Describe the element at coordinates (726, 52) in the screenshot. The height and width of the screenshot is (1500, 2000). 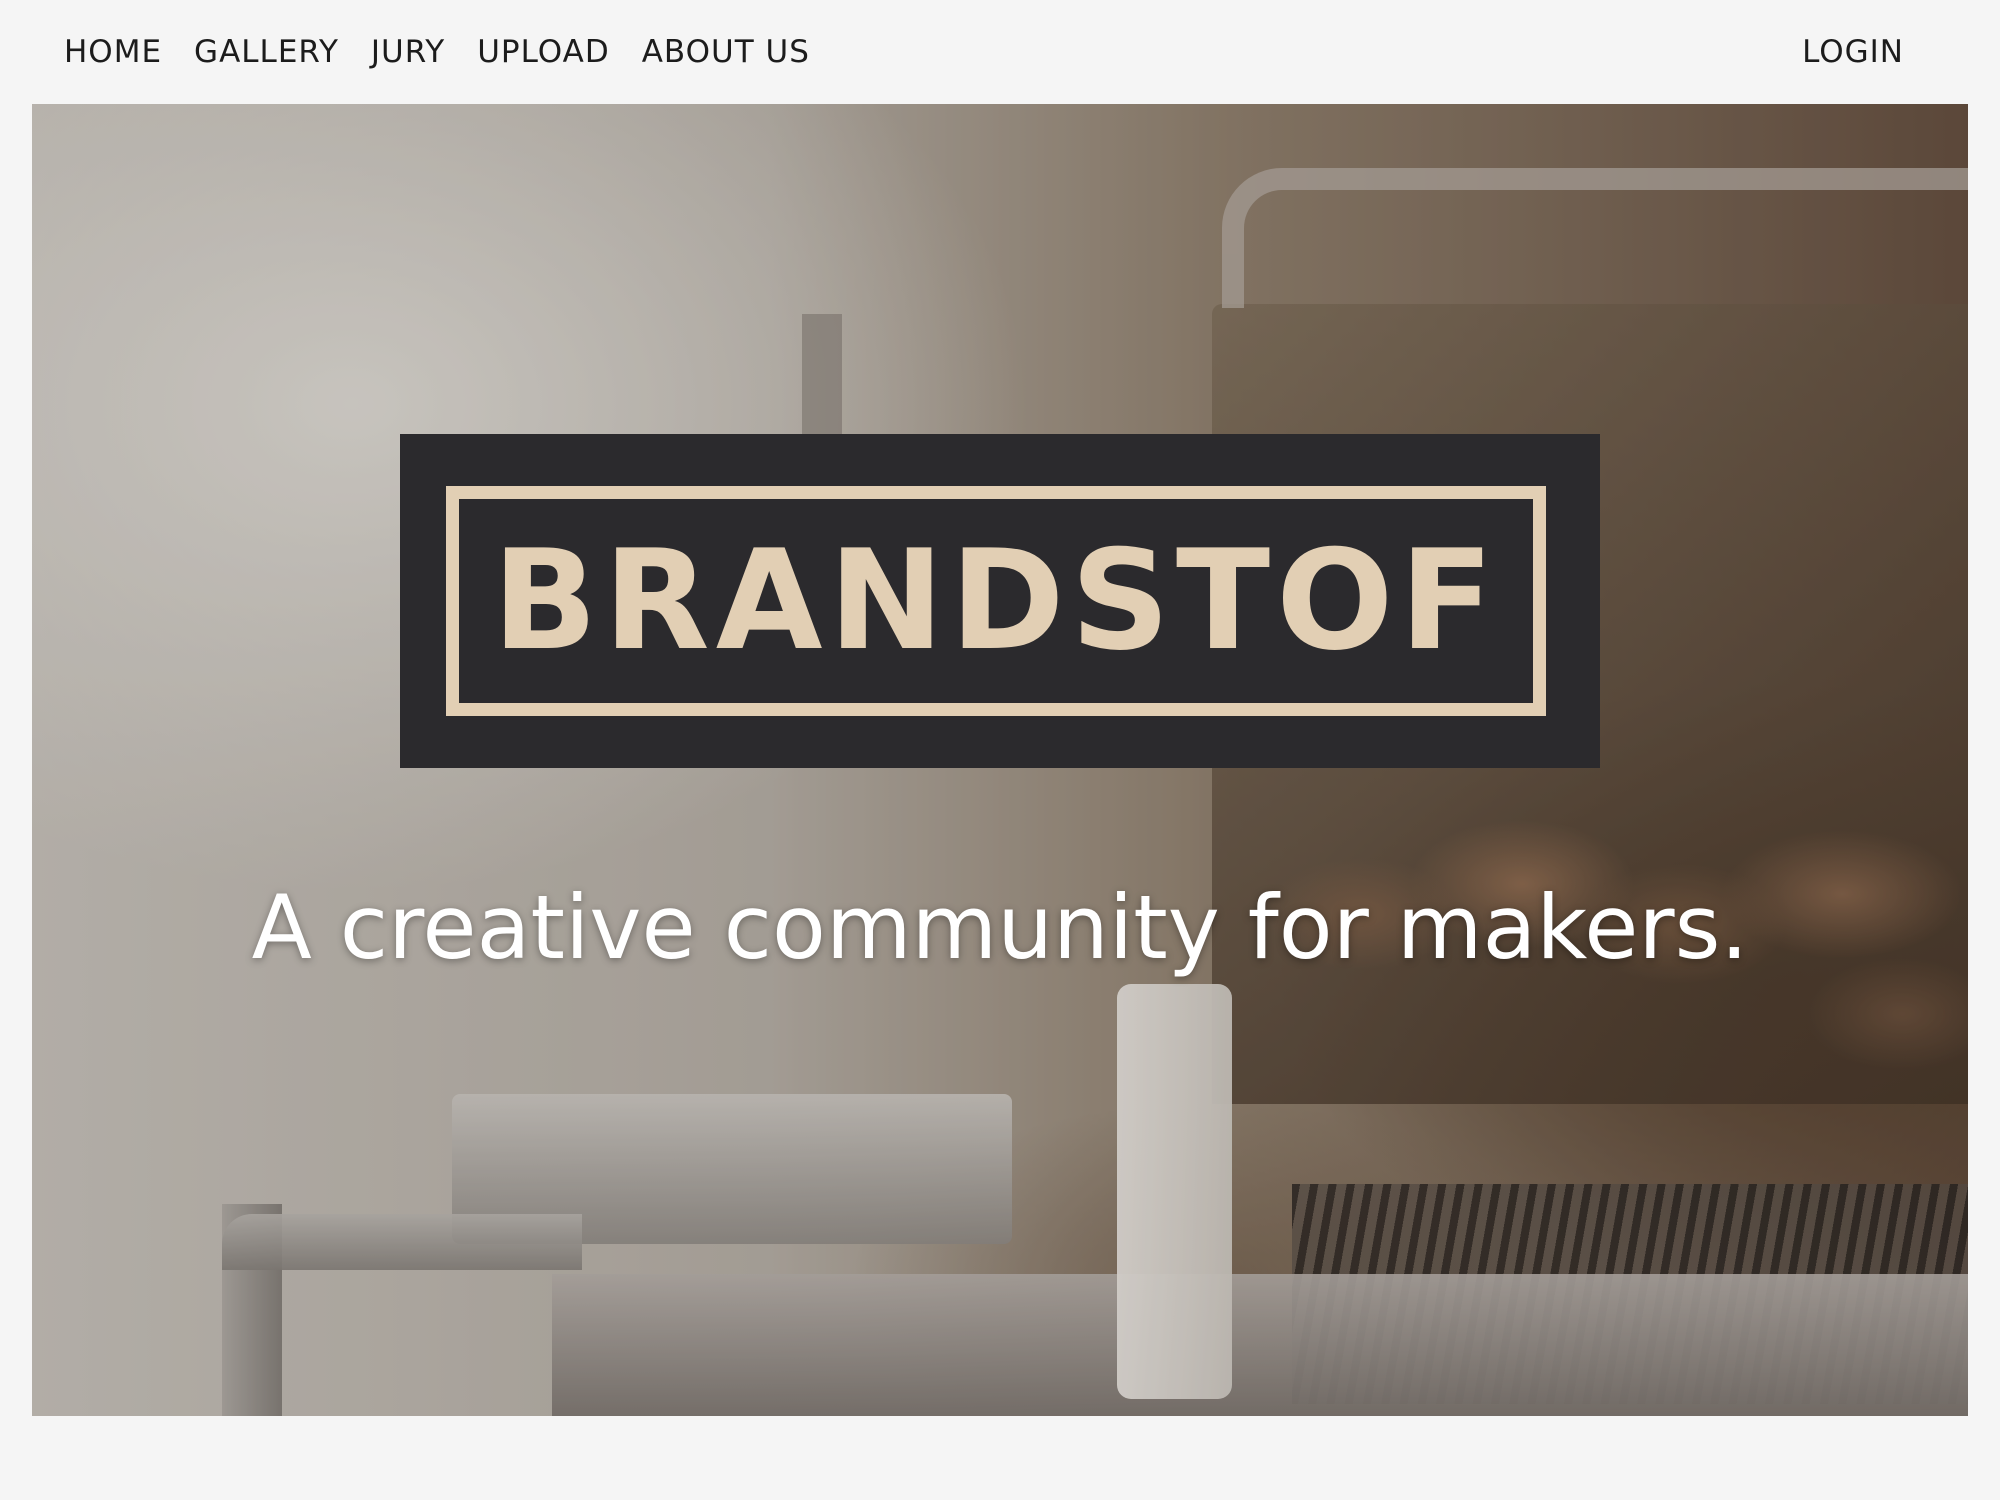
I see `nav-about-us-link: ABOUT US` at that location.